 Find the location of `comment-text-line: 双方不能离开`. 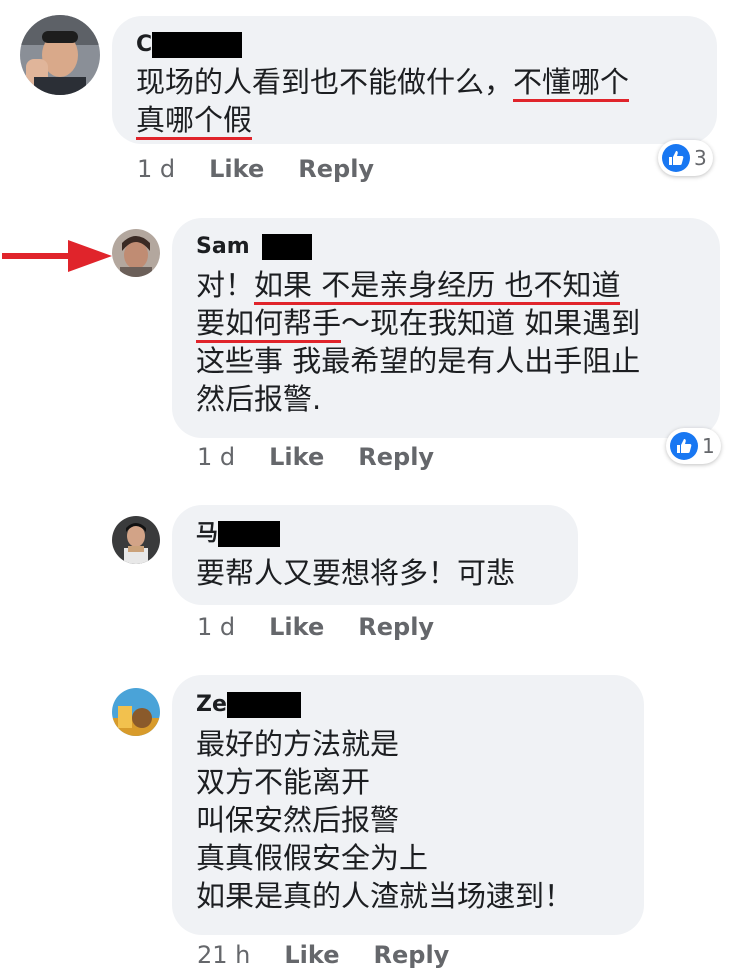

comment-text-line: 双方不能离开 is located at coordinates (384, 782).